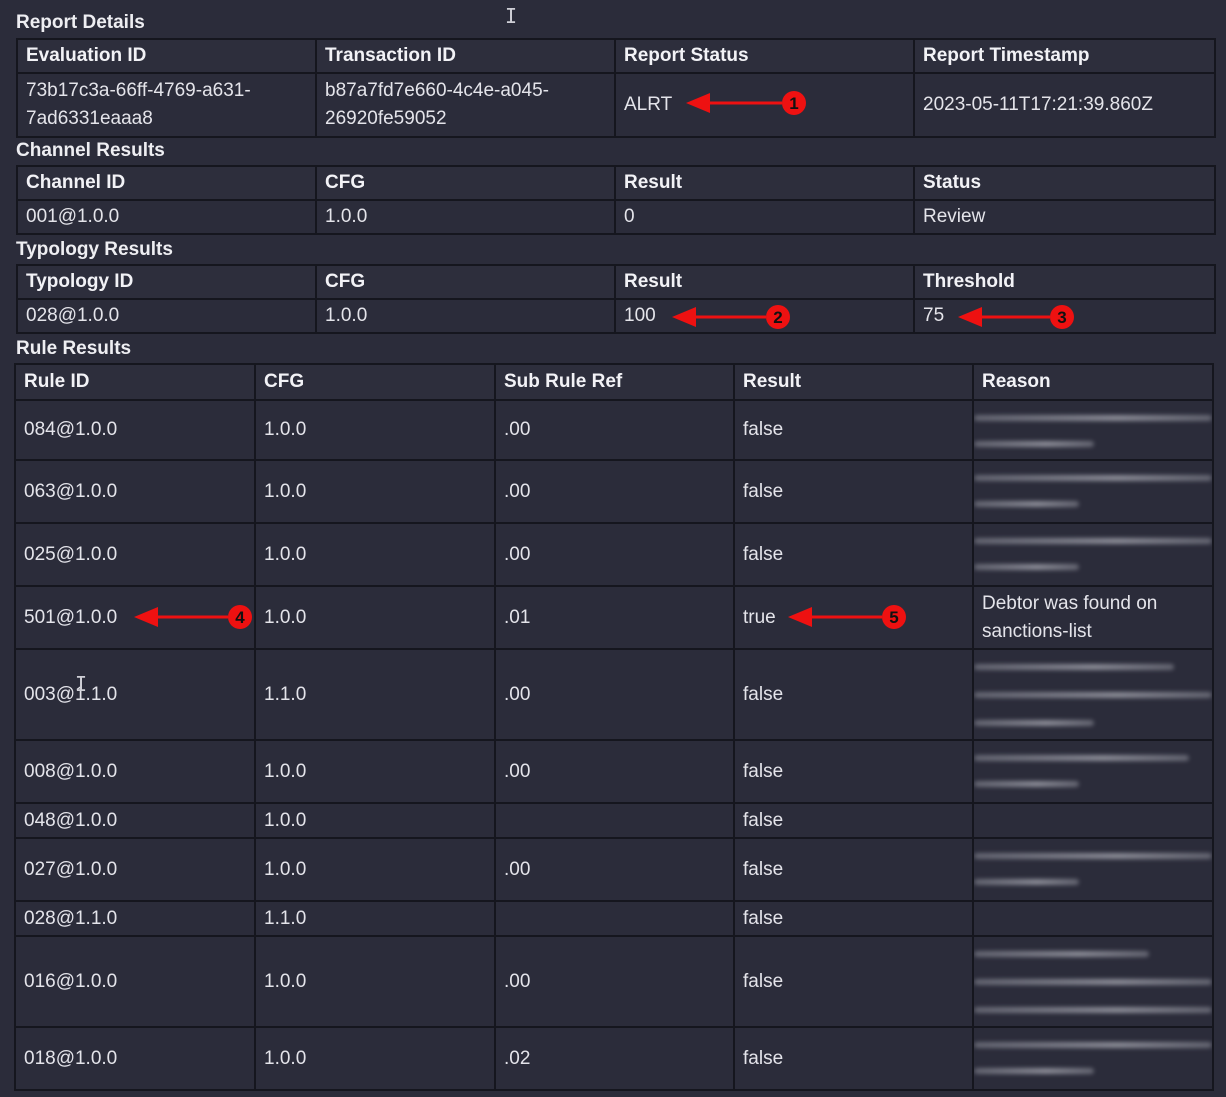 The height and width of the screenshot is (1097, 1226). I want to click on text-cursor-icon: I, so click(511, 16).